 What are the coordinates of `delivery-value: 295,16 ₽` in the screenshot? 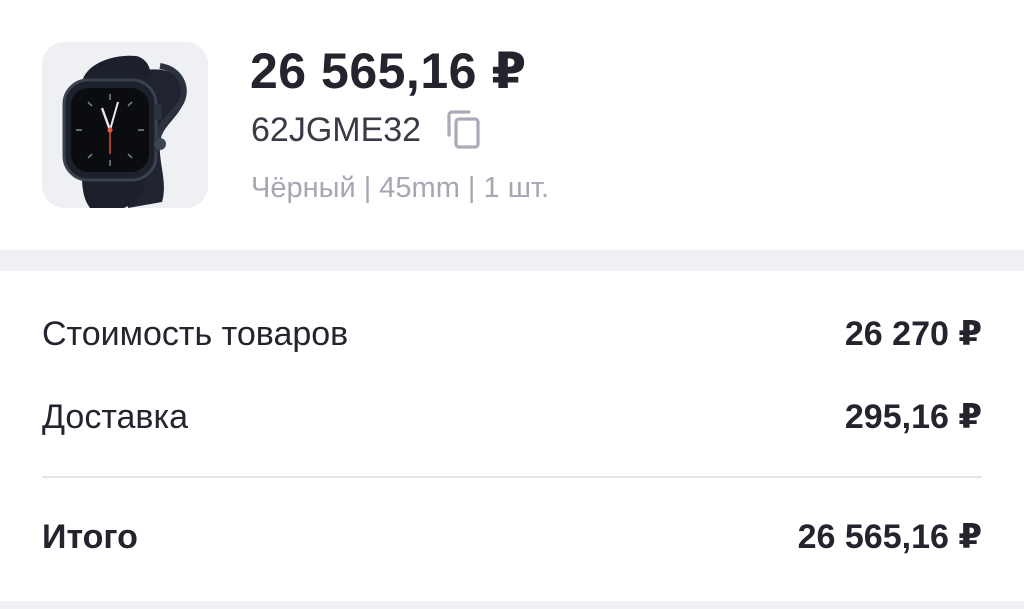 It's located at (913, 417).